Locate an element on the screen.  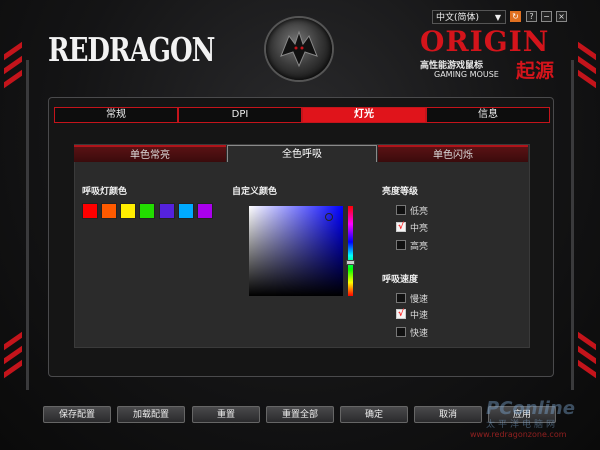
speed-slow-checkbox is located at coordinates (401, 298).